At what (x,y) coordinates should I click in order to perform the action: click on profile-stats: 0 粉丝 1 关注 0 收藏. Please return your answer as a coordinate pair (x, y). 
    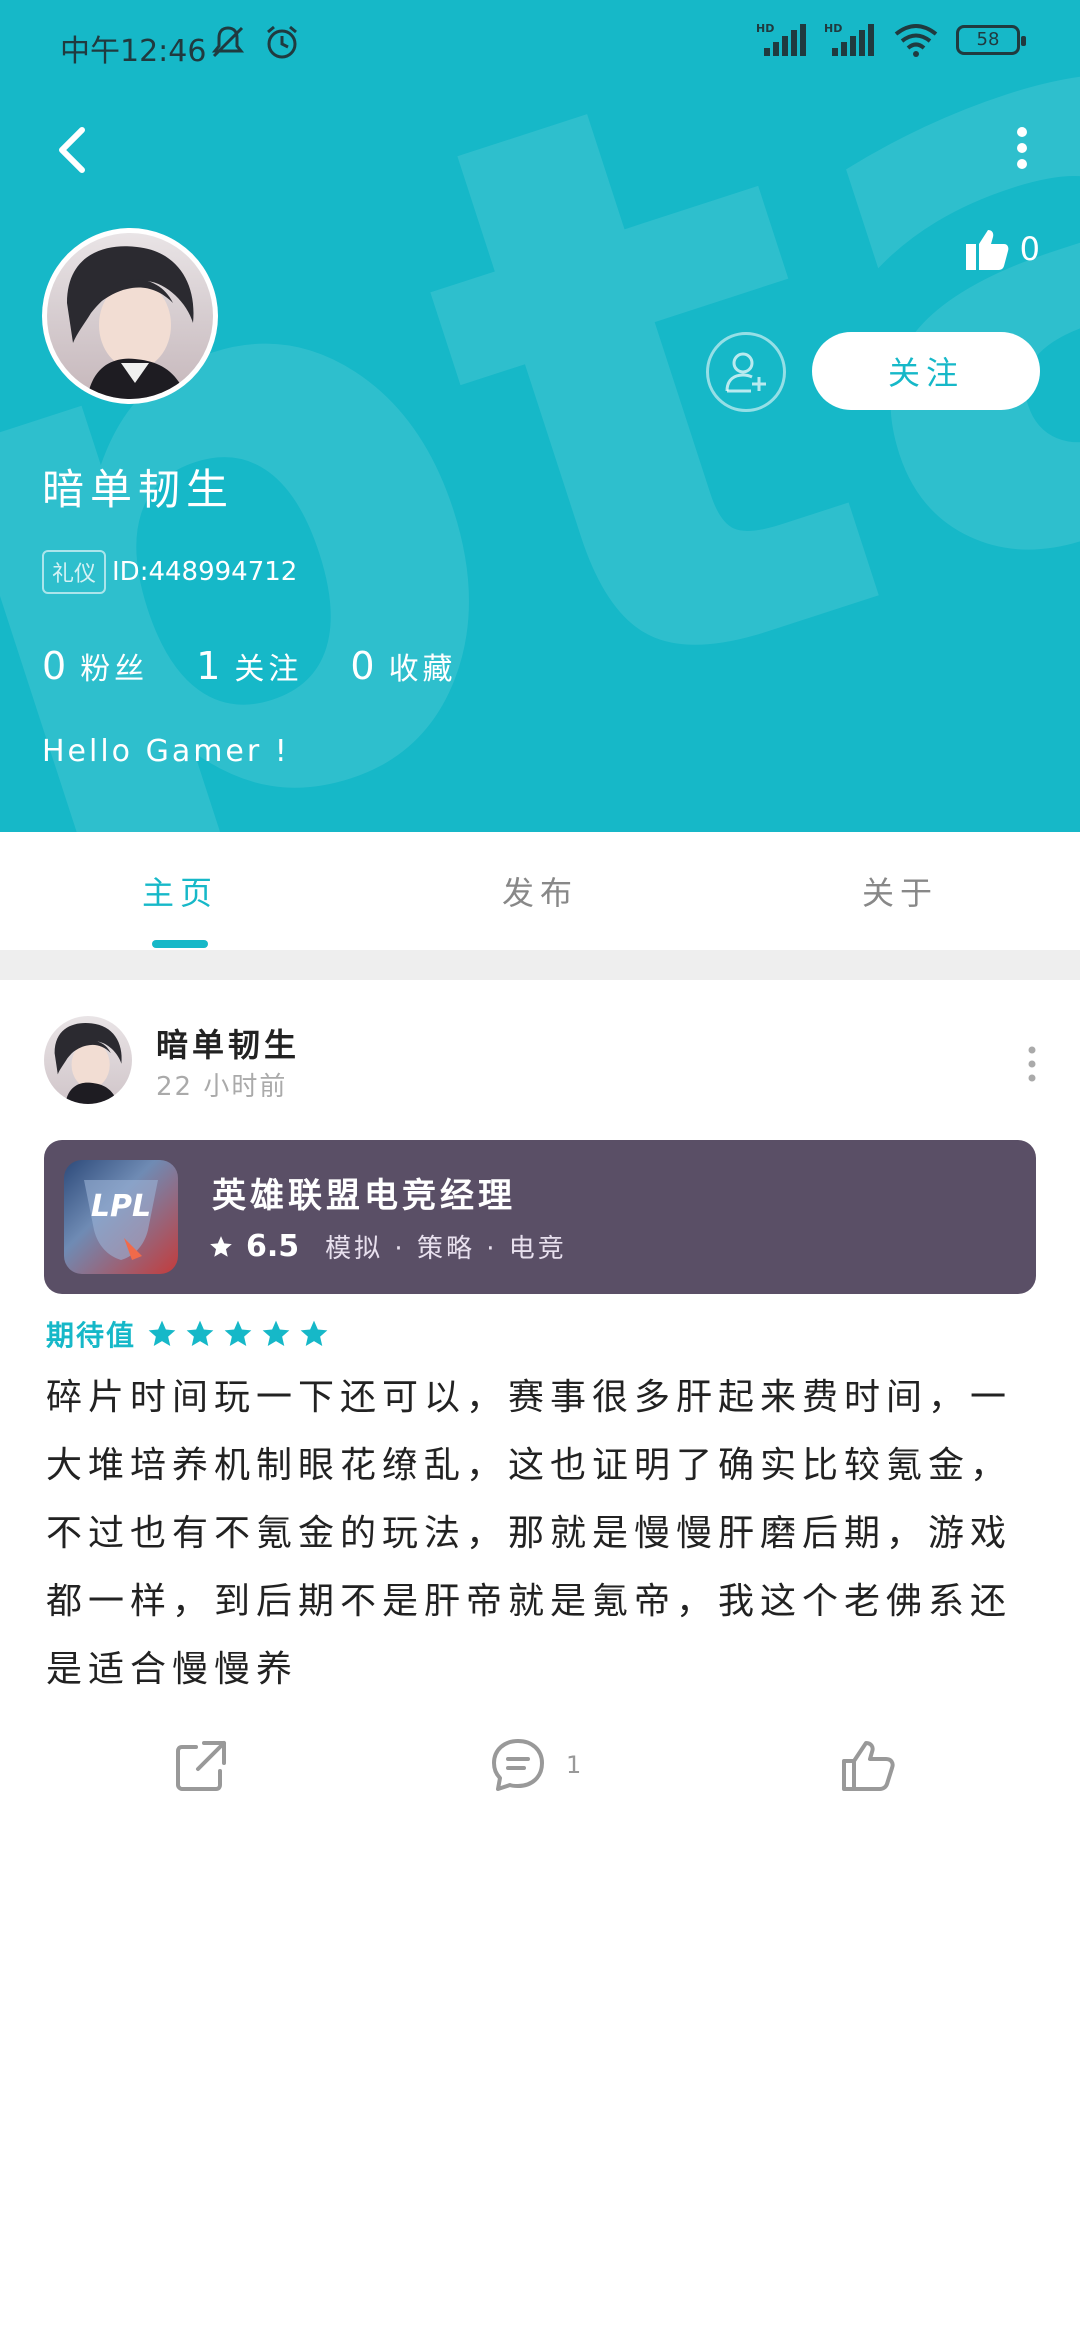
    Looking at the image, I should click on (249, 666).